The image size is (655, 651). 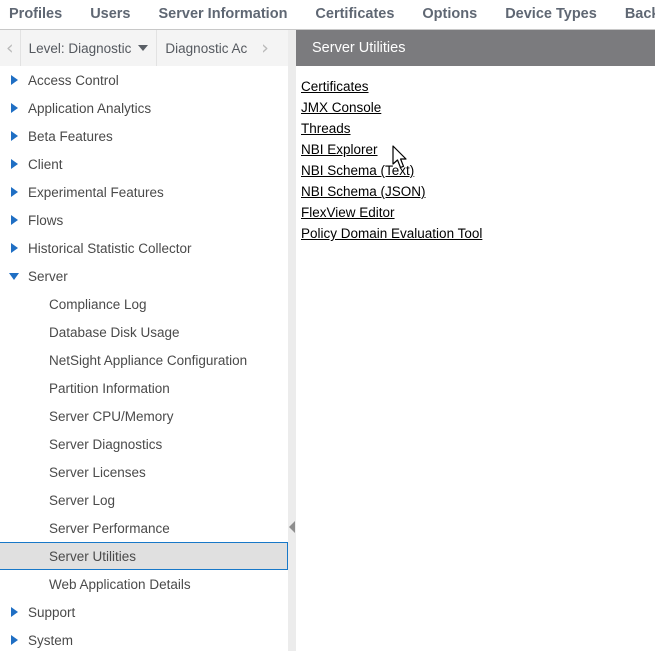 I want to click on sidebar-item-compliance-log: Compliance Log, so click(x=144, y=304).